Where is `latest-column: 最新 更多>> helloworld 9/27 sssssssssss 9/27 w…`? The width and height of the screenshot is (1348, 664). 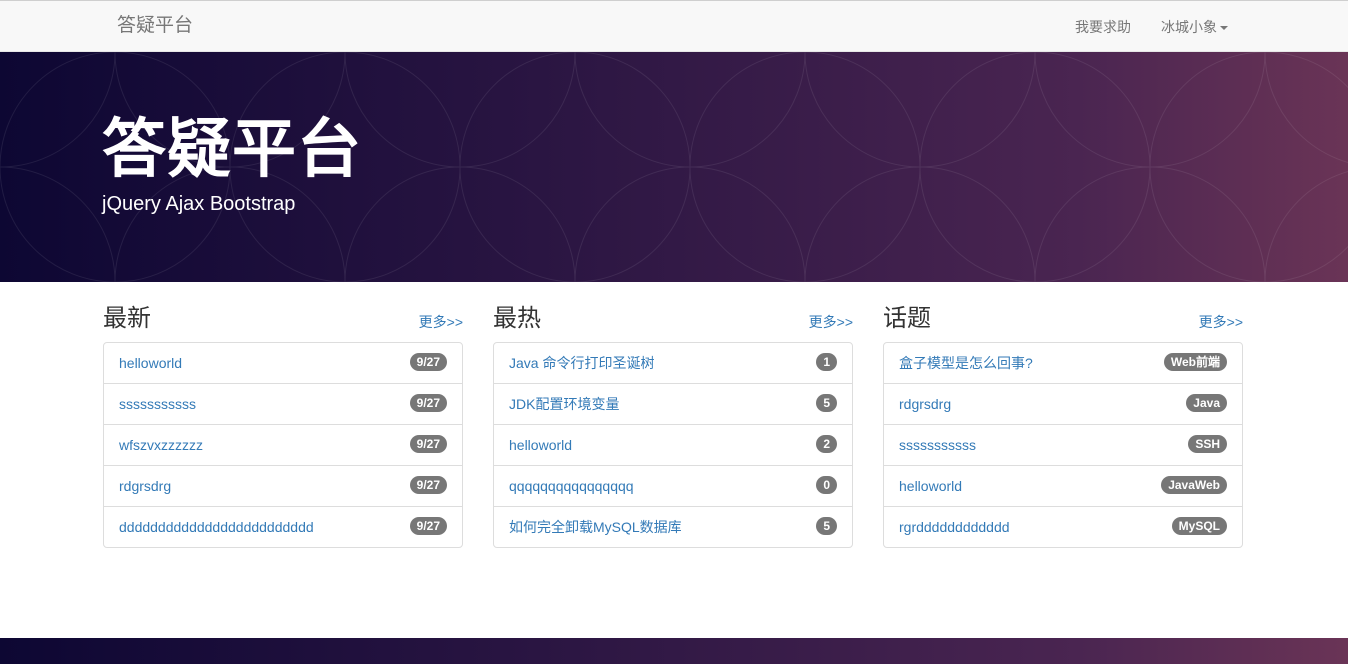 latest-column: 最新 更多>> helloworld 9/27 sssssssssss 9/27 w… is located at coordinates (283, 424).